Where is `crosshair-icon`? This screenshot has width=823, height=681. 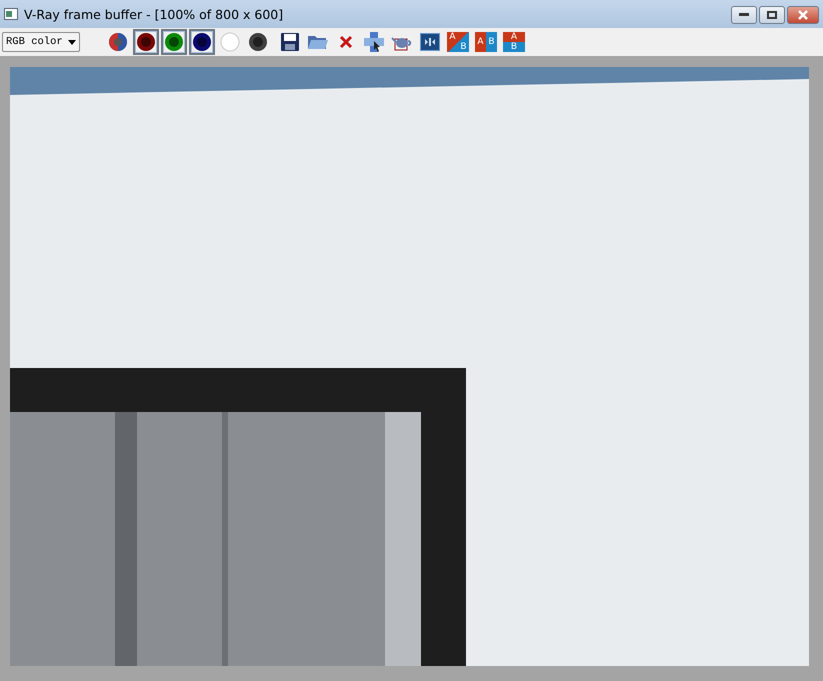
crosshair-icon is located at coordinates (374, 42).